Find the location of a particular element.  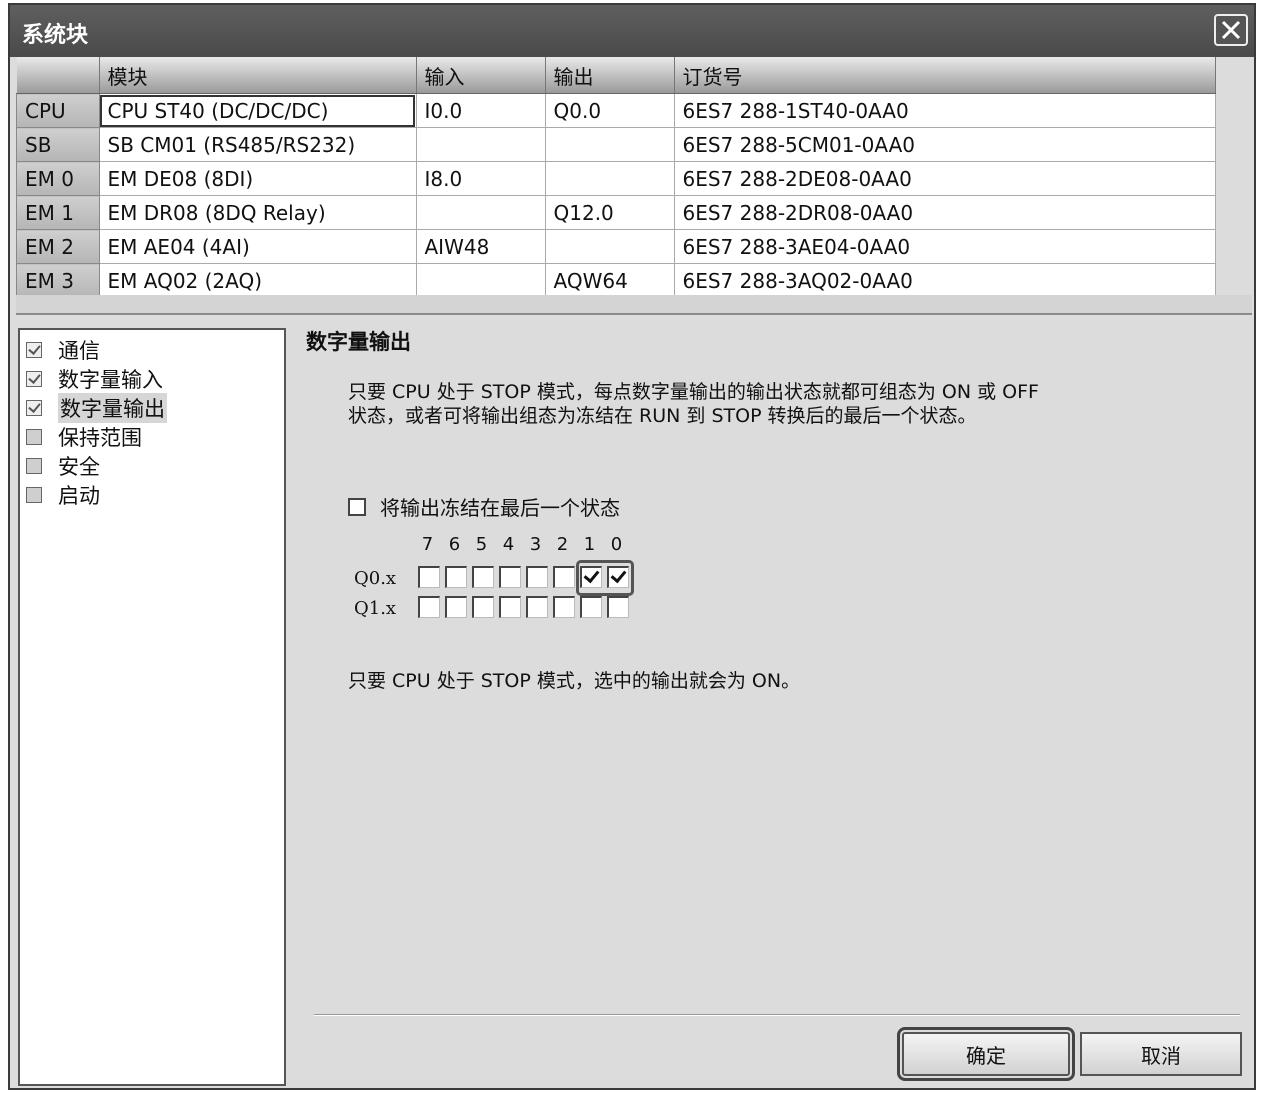

freeze-outputs-checkbox is located at coordinates (357, 506).